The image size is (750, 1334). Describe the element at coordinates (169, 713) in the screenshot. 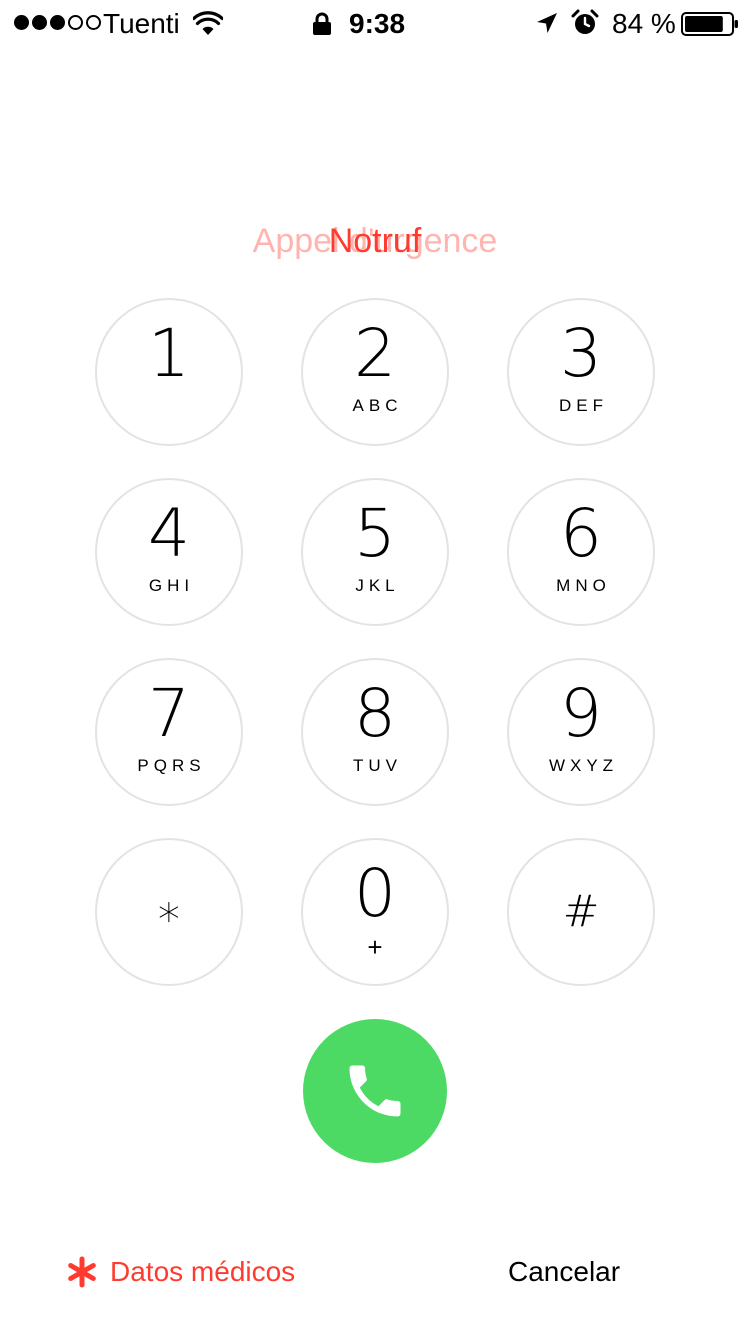

I see `key-digit: 7` at that location.